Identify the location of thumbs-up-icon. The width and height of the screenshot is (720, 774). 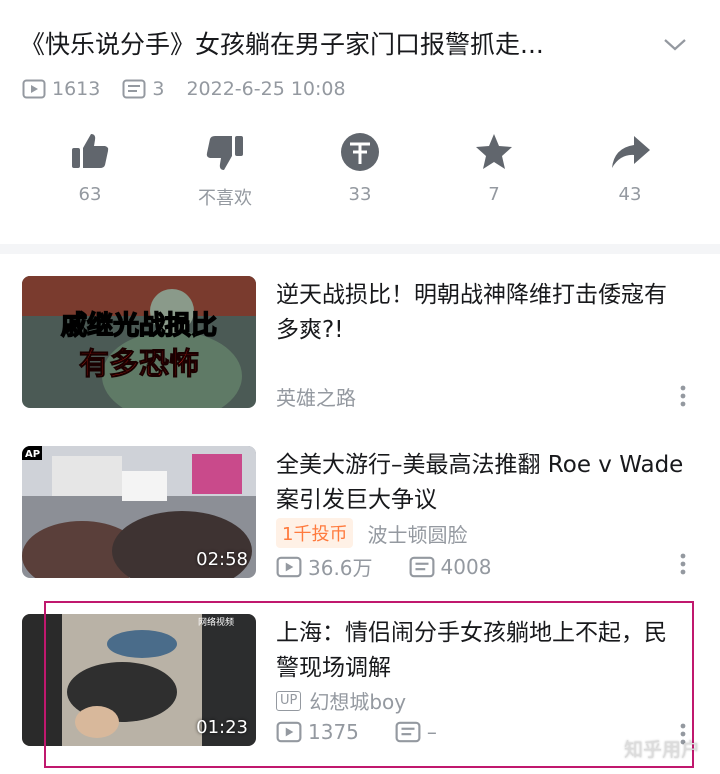
(90, 151).